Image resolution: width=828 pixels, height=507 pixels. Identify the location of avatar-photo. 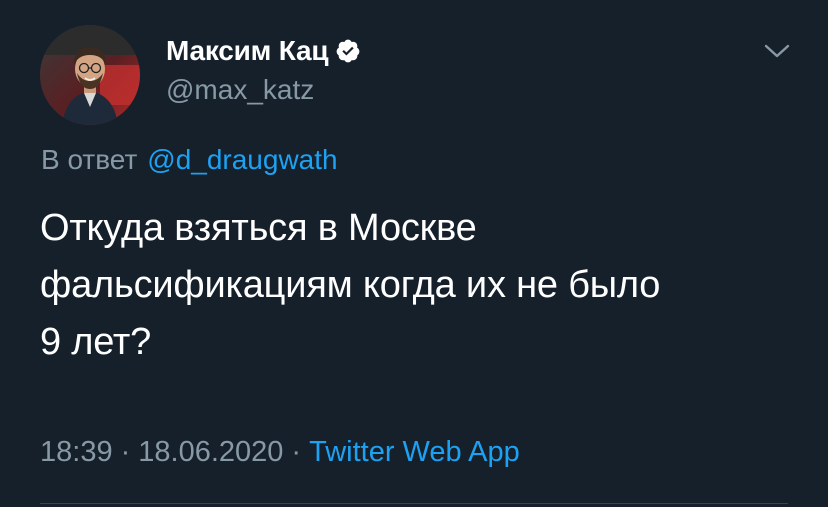
(90, 75).